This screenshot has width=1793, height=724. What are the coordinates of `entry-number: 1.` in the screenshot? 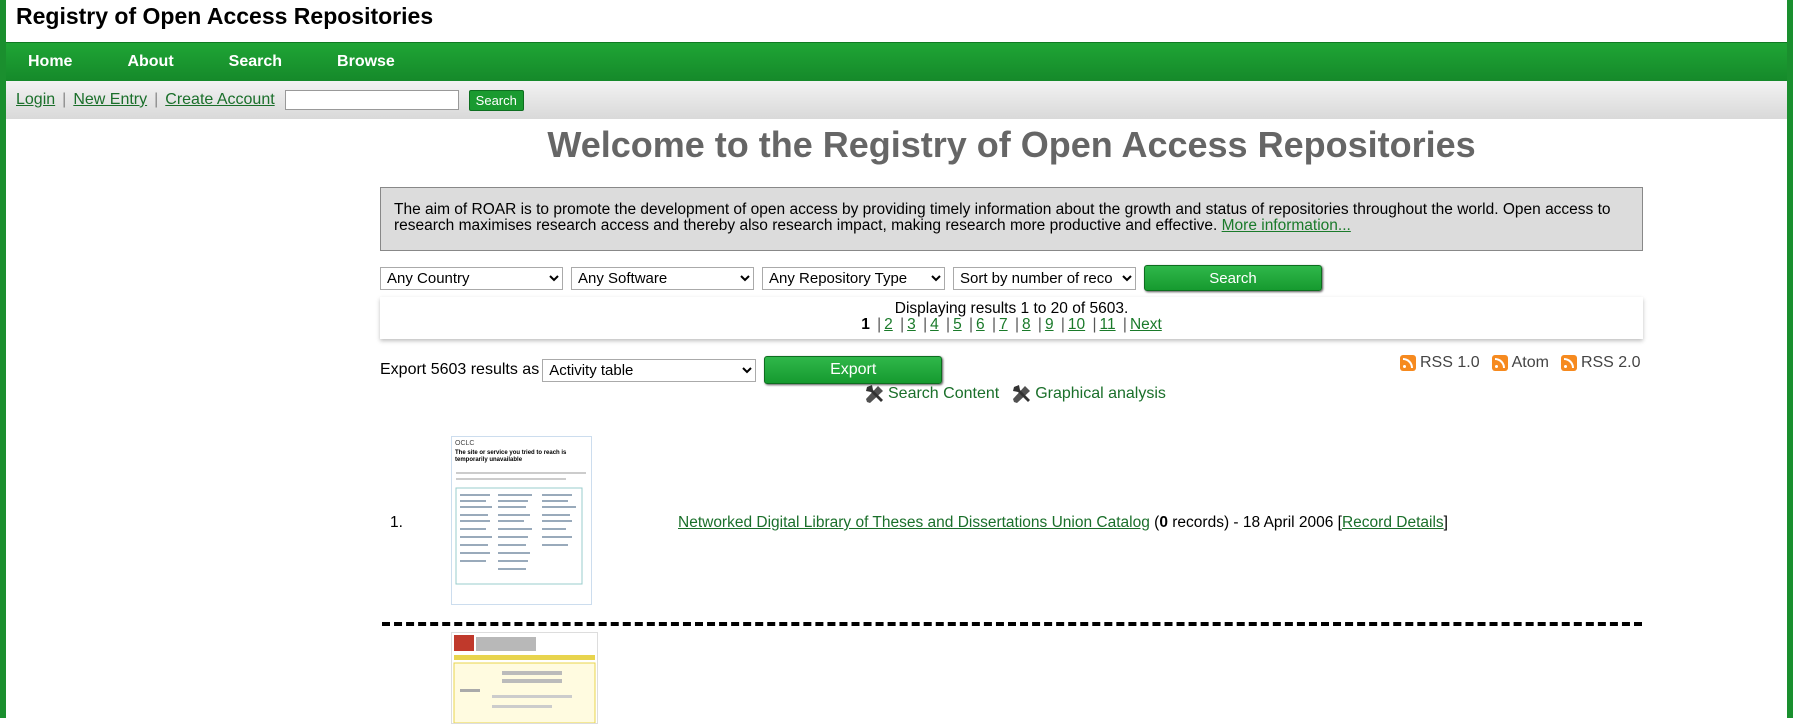 It's located at (396, 522).